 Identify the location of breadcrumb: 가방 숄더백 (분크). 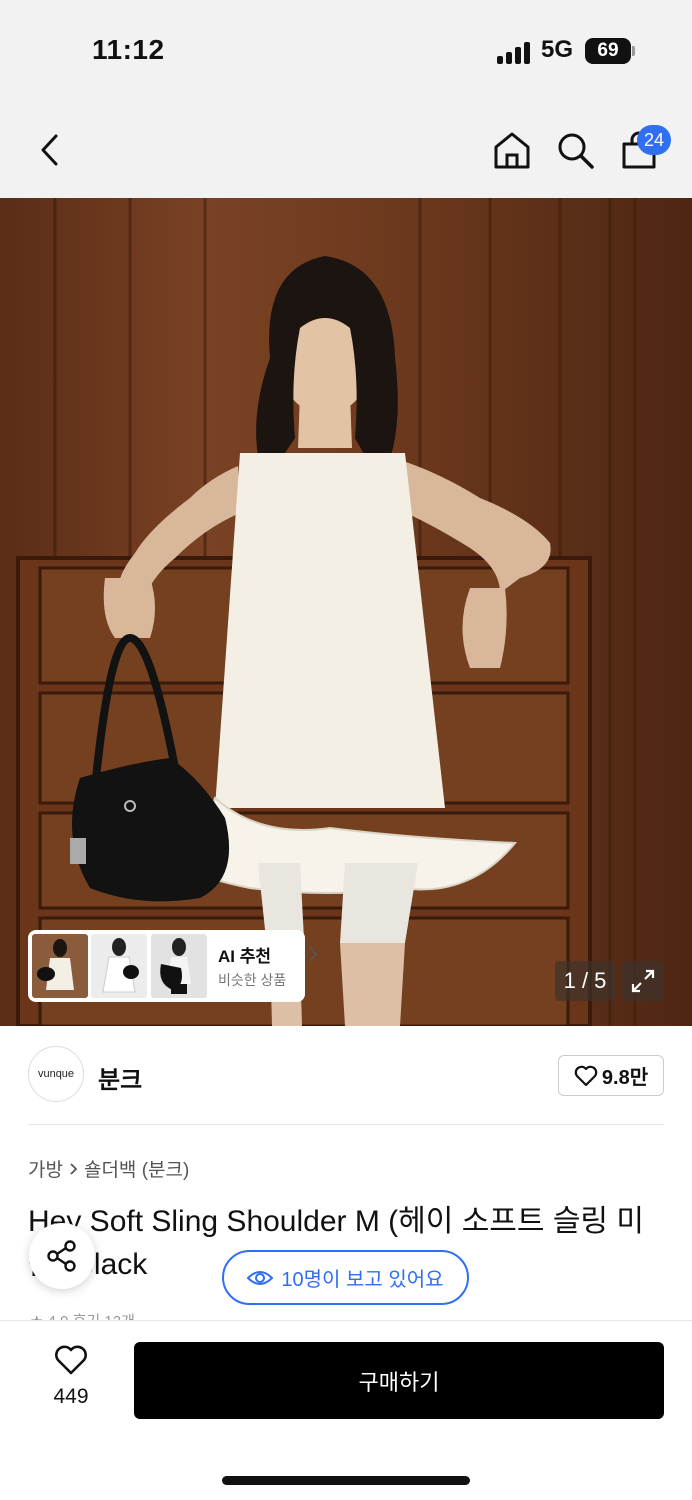
(108, 1168).